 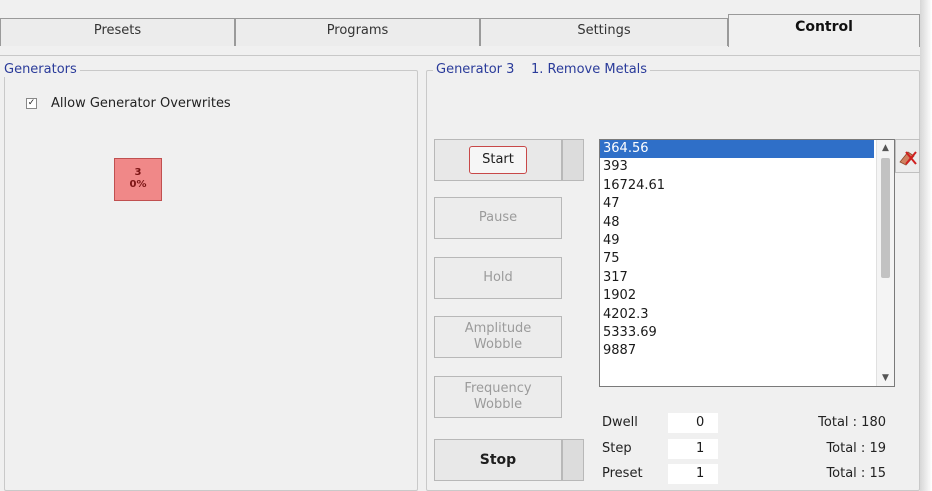 What do you see at coordinates (885, 148) in the screenshot?
I see `scroll-up-icon: ▲` at bounding box center [885, 148].